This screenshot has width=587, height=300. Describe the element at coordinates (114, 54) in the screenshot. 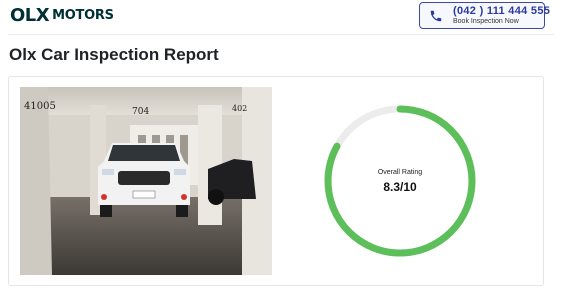

I see `page-title: Olx Car Inspection Report` at that location.